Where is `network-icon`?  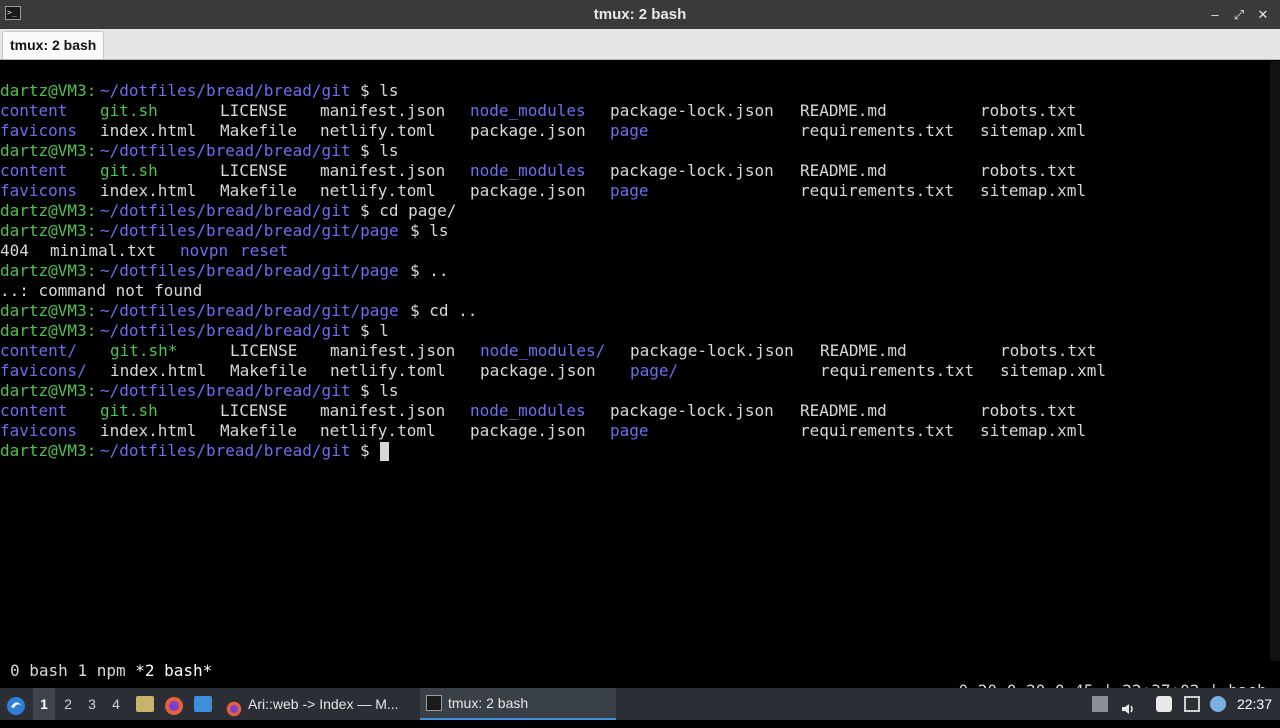 network-icon is located at coordinates (1218, 704).